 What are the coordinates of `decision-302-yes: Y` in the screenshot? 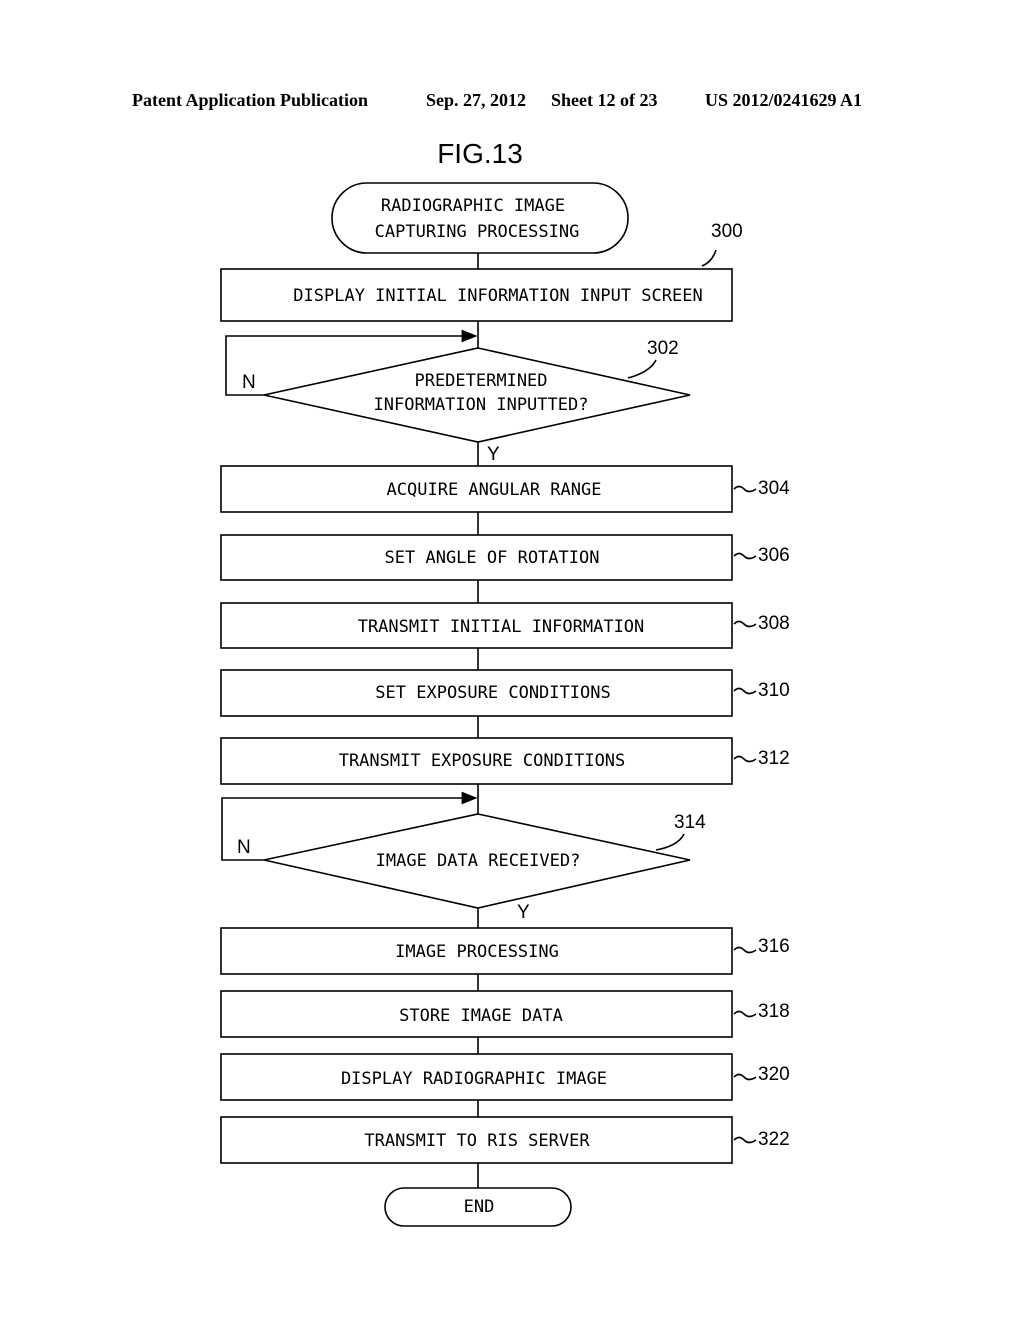 It's located at (493, 454).